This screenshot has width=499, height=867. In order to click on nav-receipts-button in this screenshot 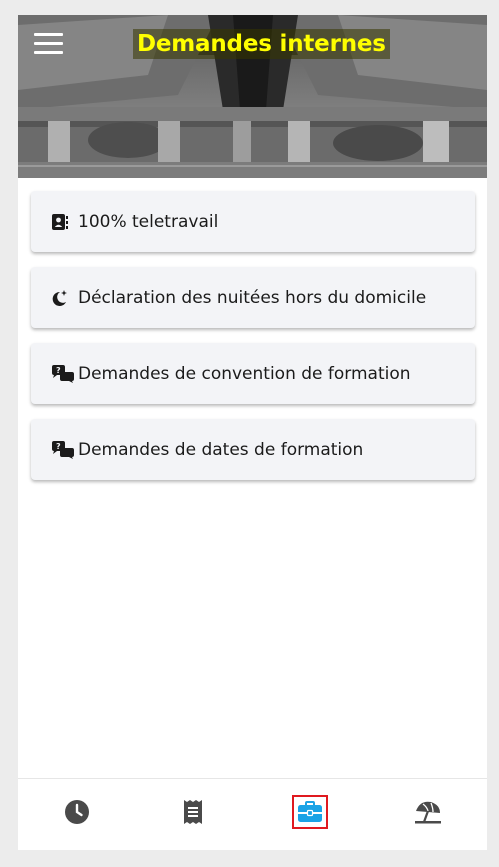, I will do `click(193, 812)`.